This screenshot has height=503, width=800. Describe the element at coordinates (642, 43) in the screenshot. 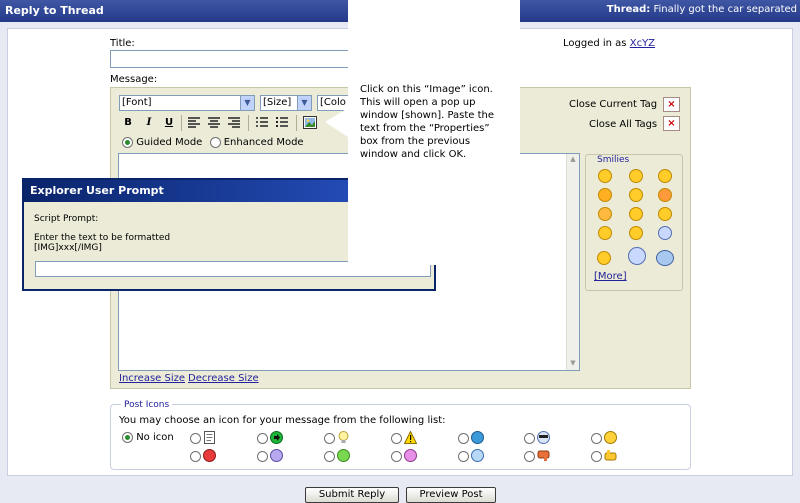

I see `username-link: XcYZ` at that location.